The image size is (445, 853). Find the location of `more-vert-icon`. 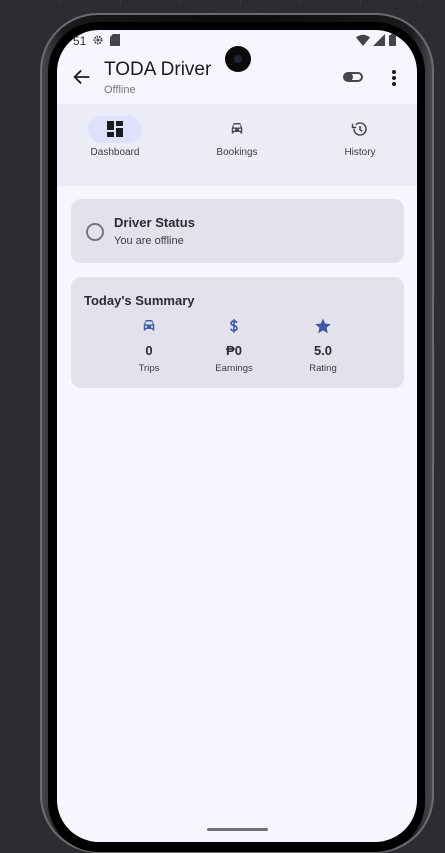

more-vert-icon is located at coordinates (394, 78).